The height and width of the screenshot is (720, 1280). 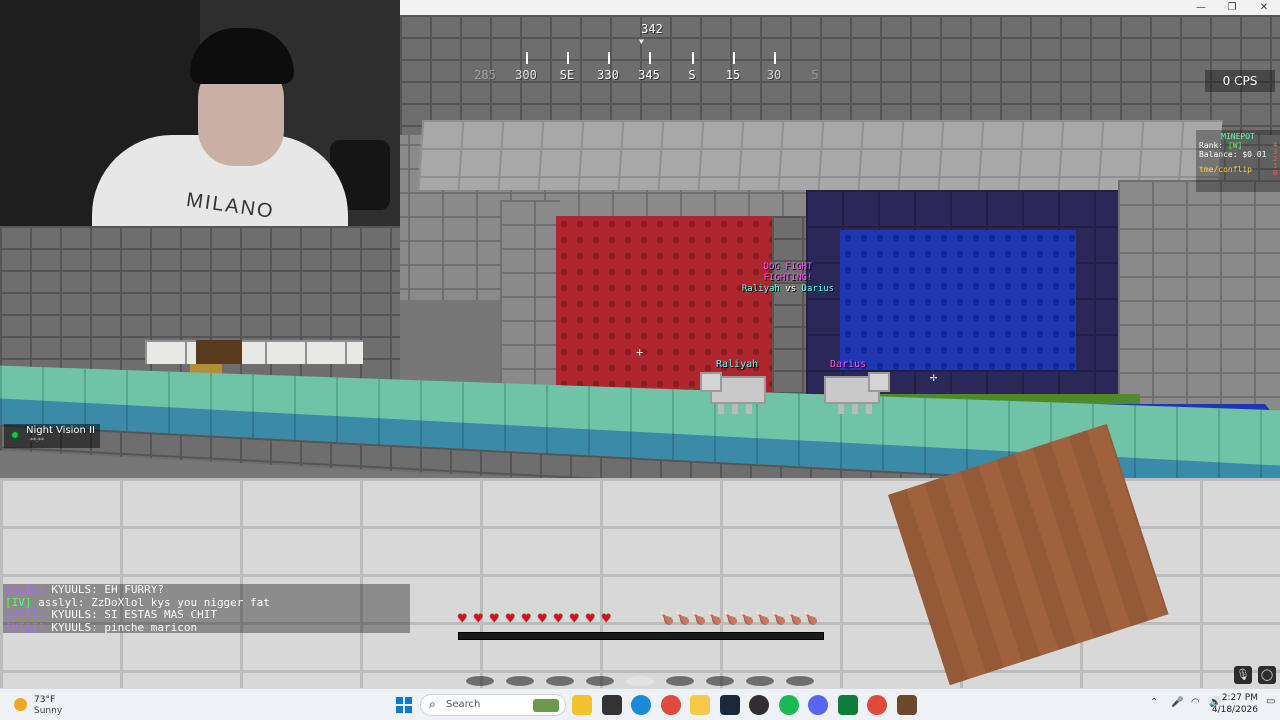 What do you see at coordinates (404, 705) in the screenshot?
I see `start-button` at bounding box center [404, 705].